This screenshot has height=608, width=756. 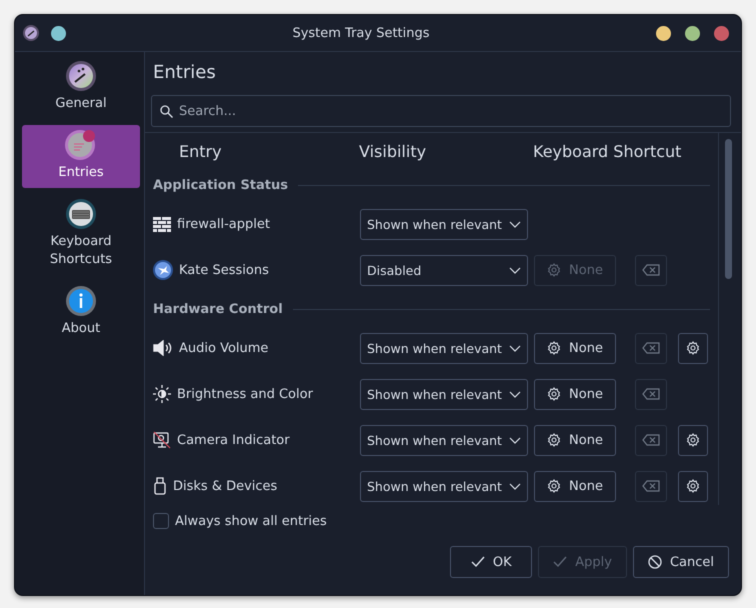 I want to click on close-button, so click(x=721, y=33).